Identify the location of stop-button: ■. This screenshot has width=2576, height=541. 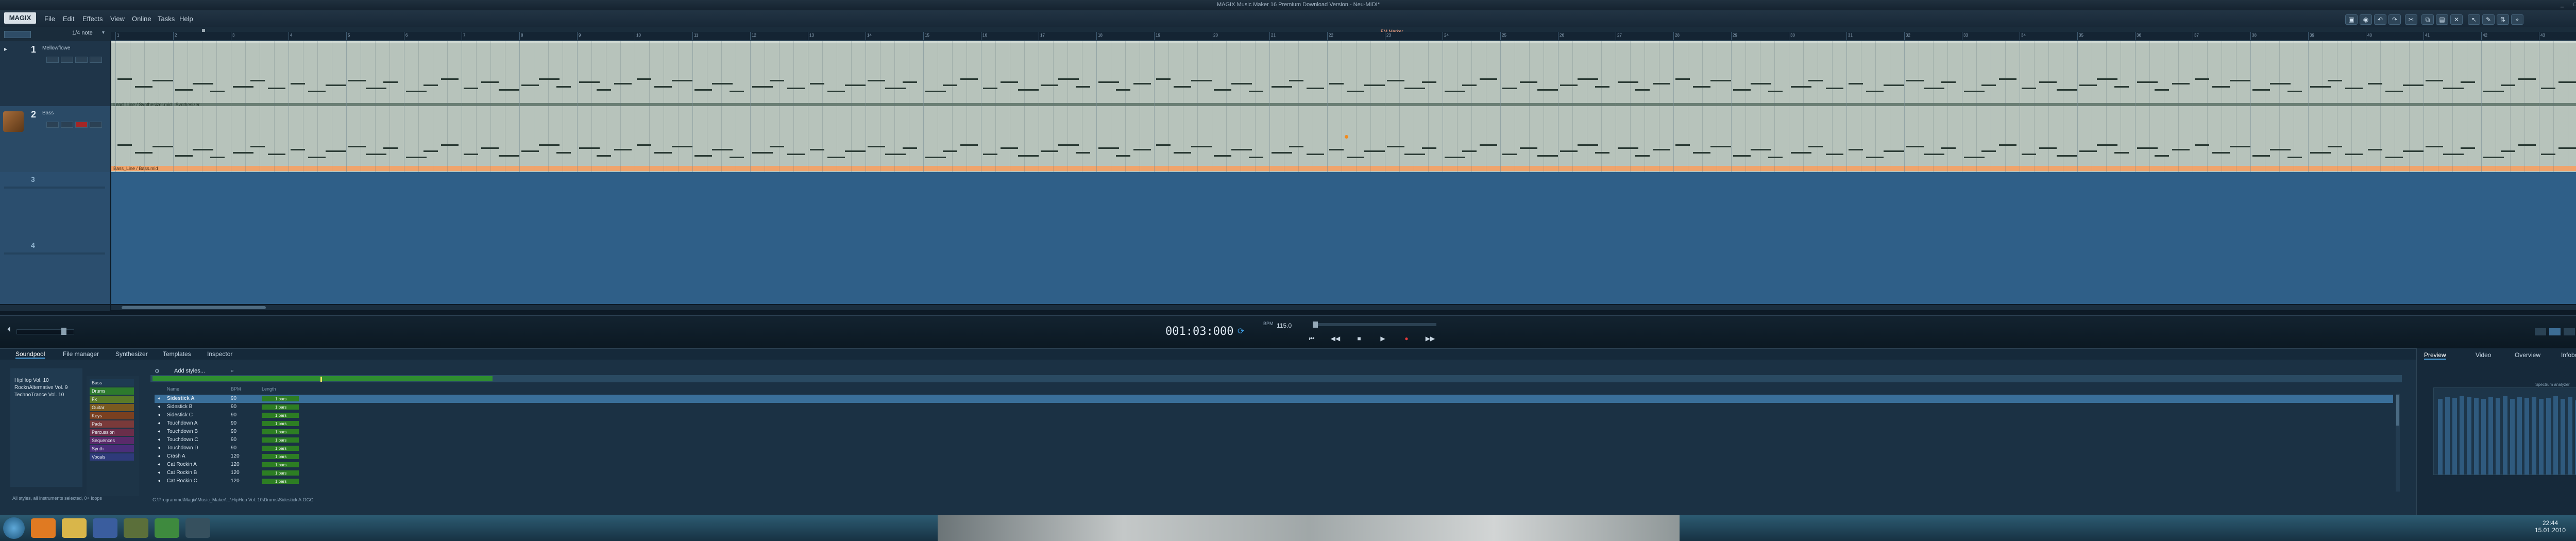
(1359, 338).